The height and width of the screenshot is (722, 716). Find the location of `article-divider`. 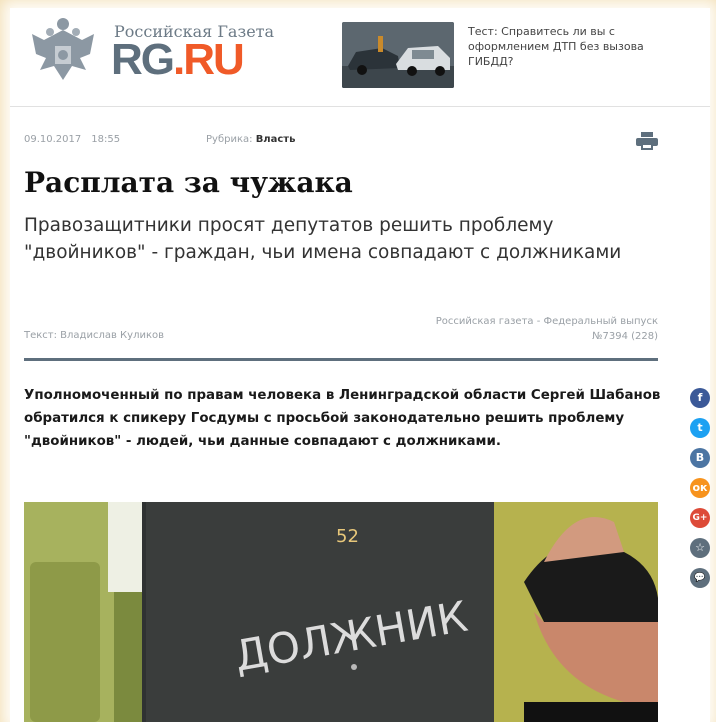

article-divider is located at coordinates (341, 359).